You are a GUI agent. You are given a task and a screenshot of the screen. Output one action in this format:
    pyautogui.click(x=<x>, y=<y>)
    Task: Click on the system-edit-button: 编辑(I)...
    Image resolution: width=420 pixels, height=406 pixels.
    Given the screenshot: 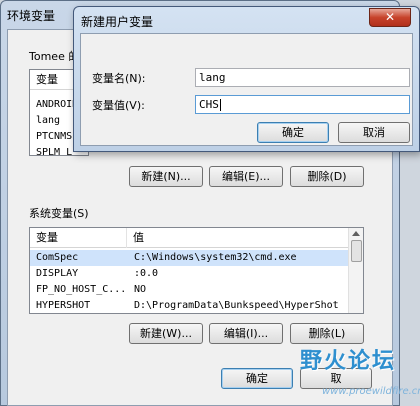 What is the action you would take?
    pyautogui.click(x=246, y=333)
    